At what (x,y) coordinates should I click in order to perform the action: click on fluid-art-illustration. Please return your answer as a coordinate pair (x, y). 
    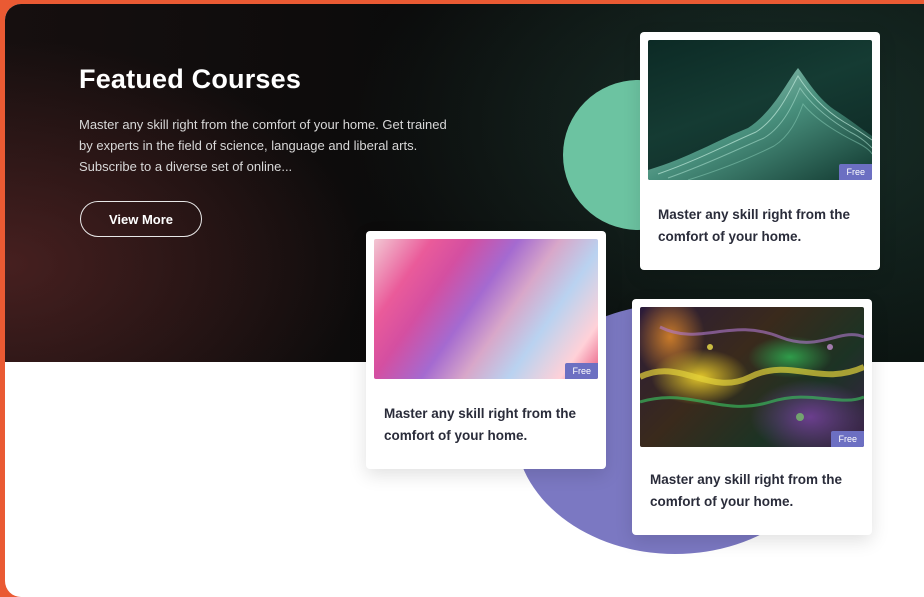
    Looking at the image, I should click on (752, 373).